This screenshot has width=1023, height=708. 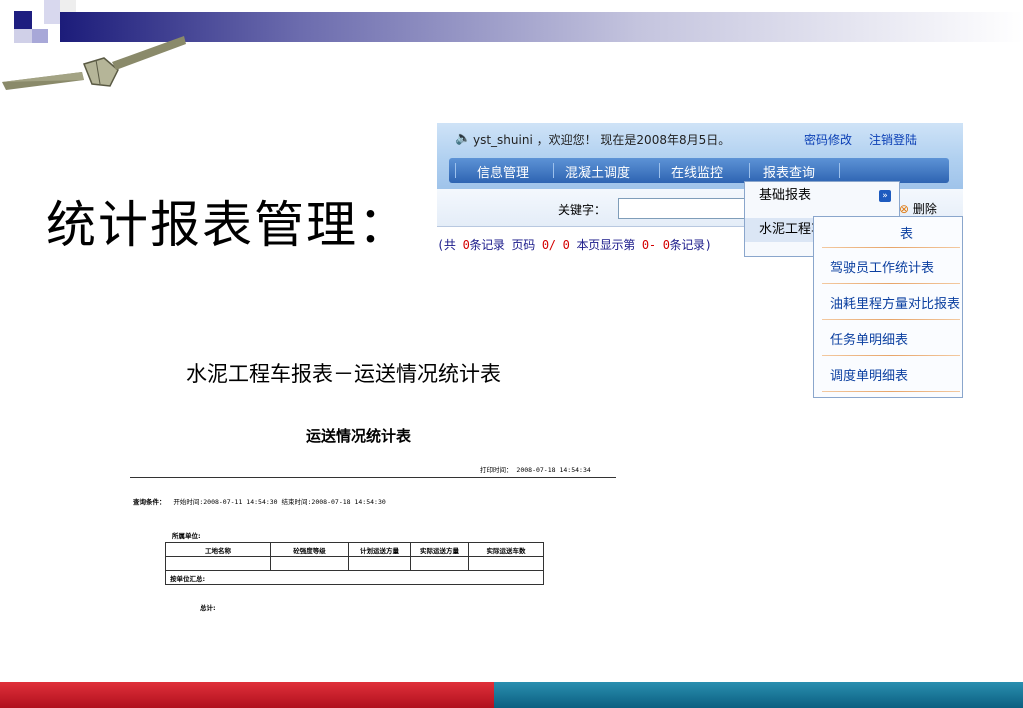 What do you see at coordinates (505, 245) in the screenshot?
I see `record-text: 条记录 页码` at bounding box center [505, 245].